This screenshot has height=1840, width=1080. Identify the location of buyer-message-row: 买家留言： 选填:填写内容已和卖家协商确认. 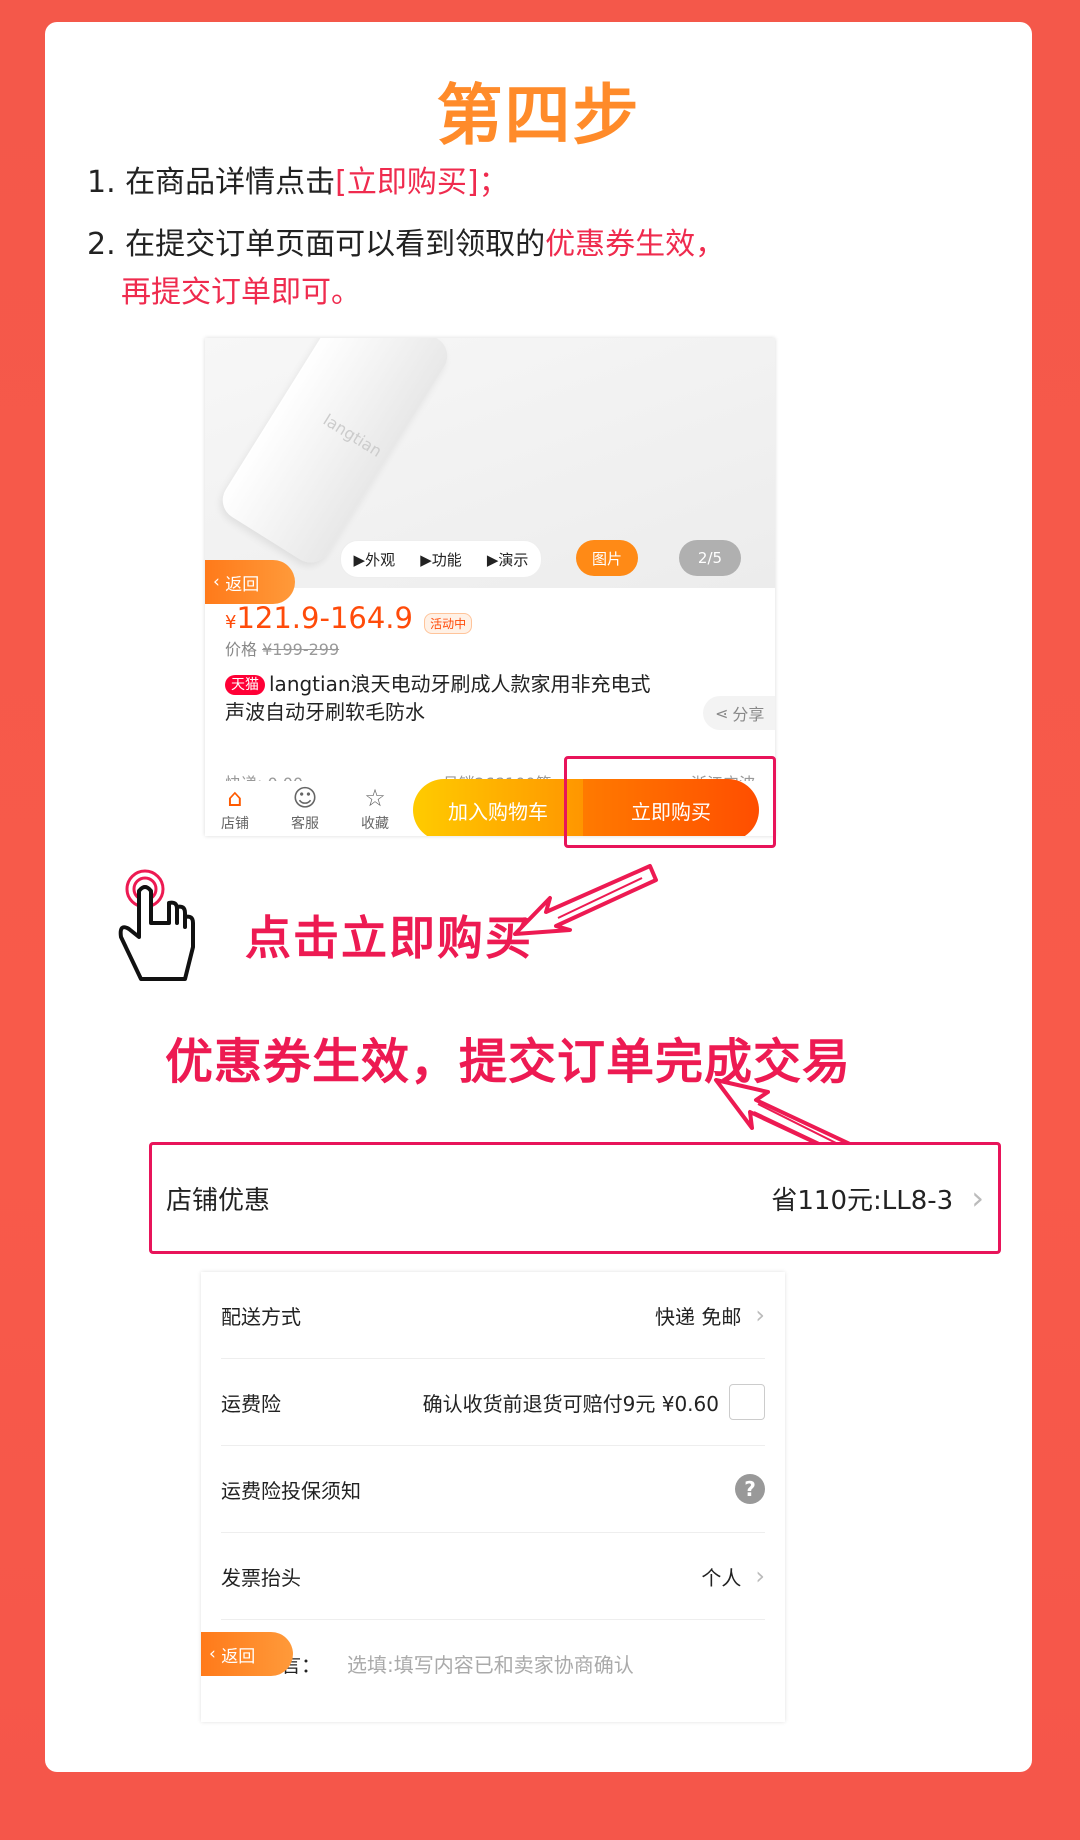
(493, 1663).